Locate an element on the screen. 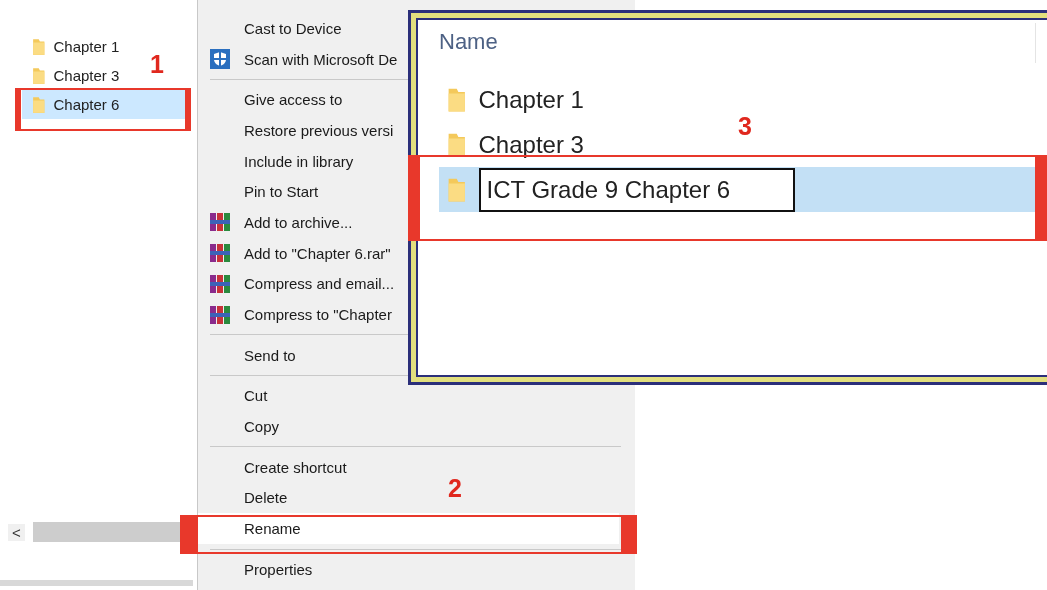 This screenshot has width=1047, height=590. menu-item: Include in library is located at coordinates (278, 161).